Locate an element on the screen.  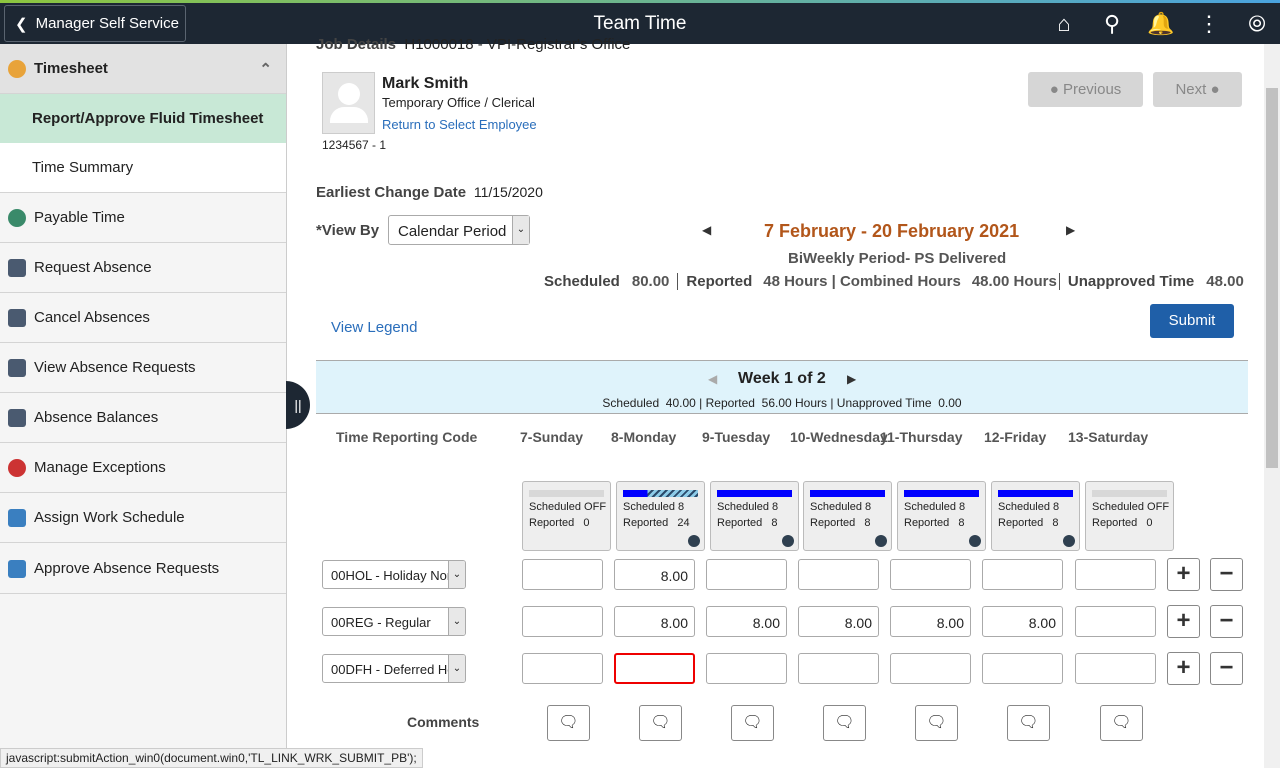
sidebar-item-request-absence: Request Absence is located at coordinates (143, 268).